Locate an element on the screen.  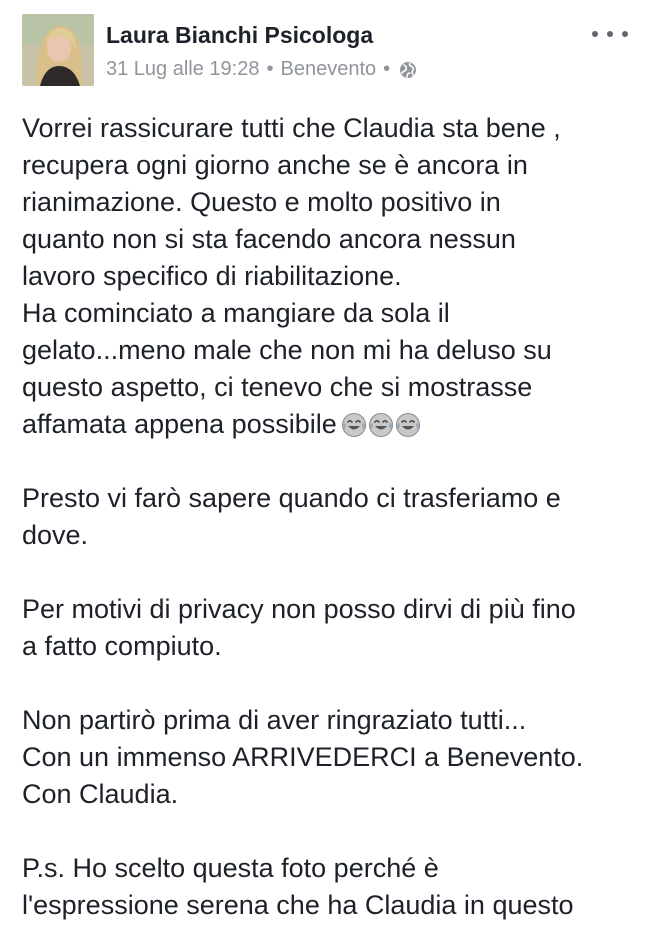
post-text-line: lavoro specifico di riabilitazione. is located at coordinates (212, 276).